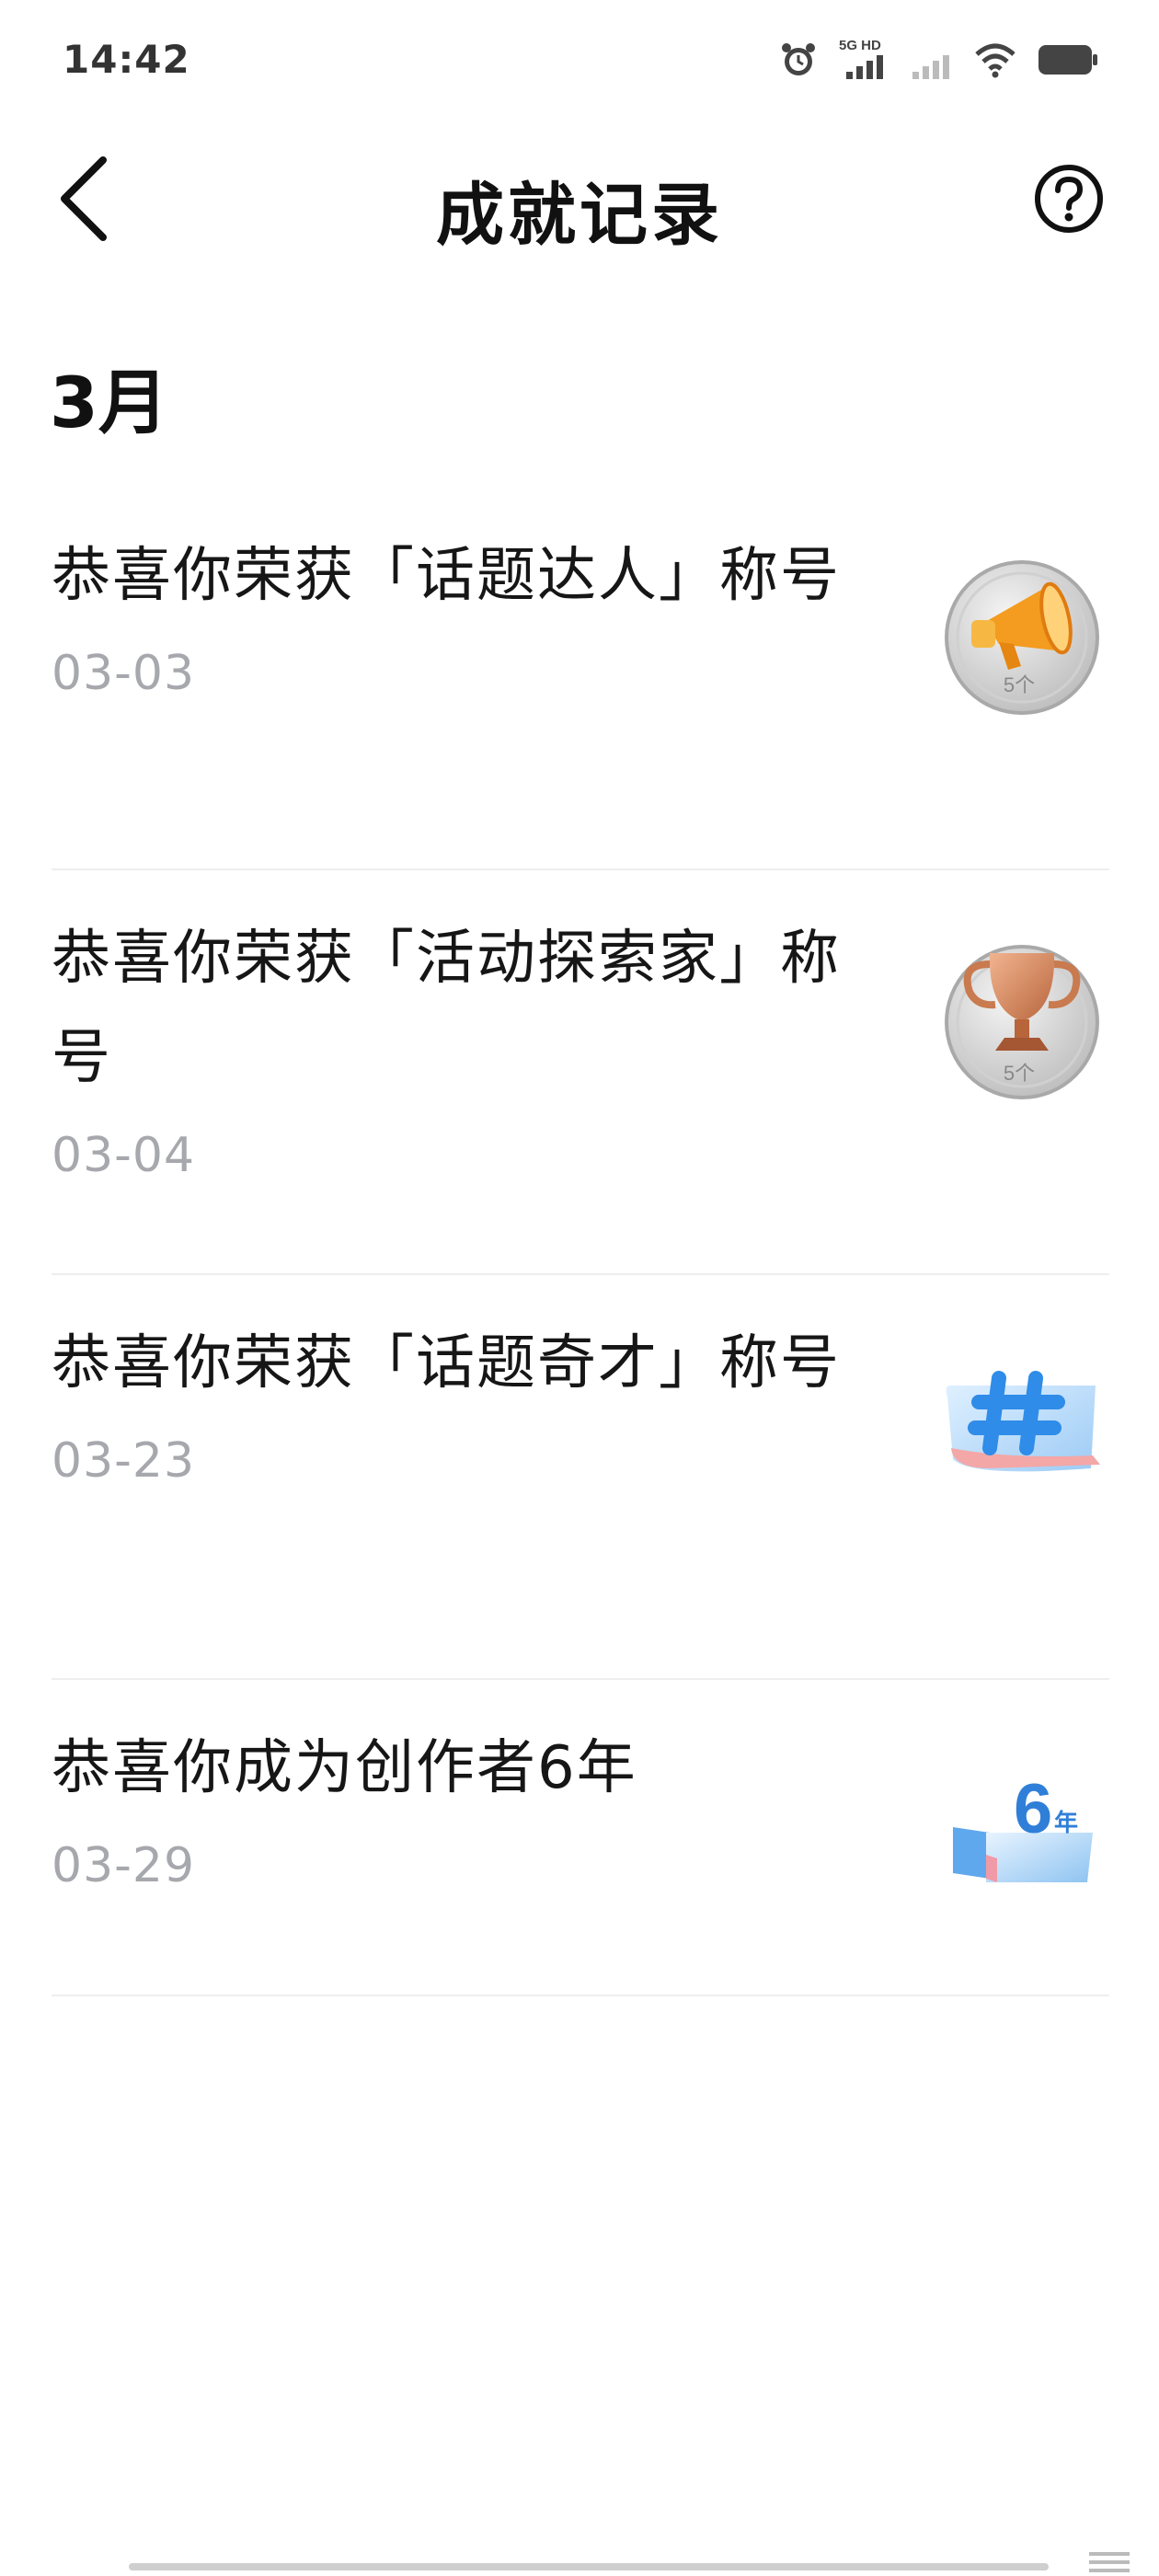 Image resolution: width=1159 pixels, height=2576 pixels. What do you see at coordinates (446, 1008) in the screenshot?
I see `achievement-title: 恭喜你荣获「活动探索家」称号` at bounding box center [446, 1008].